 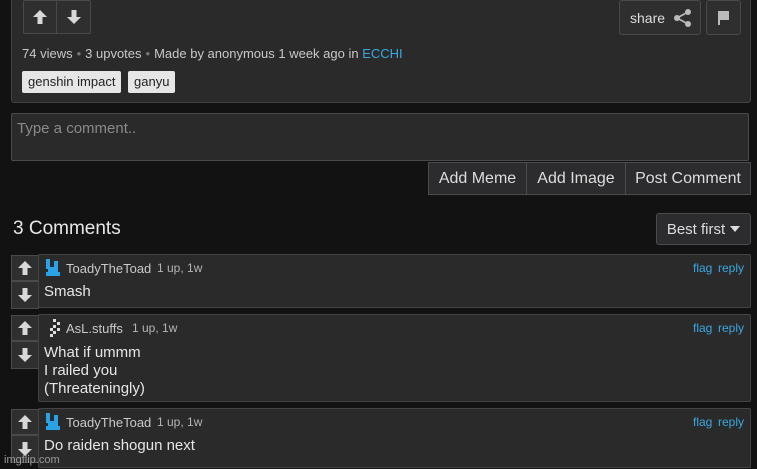 I want to click on comment-text-line: What if ummm, so click(x=92, y=352).